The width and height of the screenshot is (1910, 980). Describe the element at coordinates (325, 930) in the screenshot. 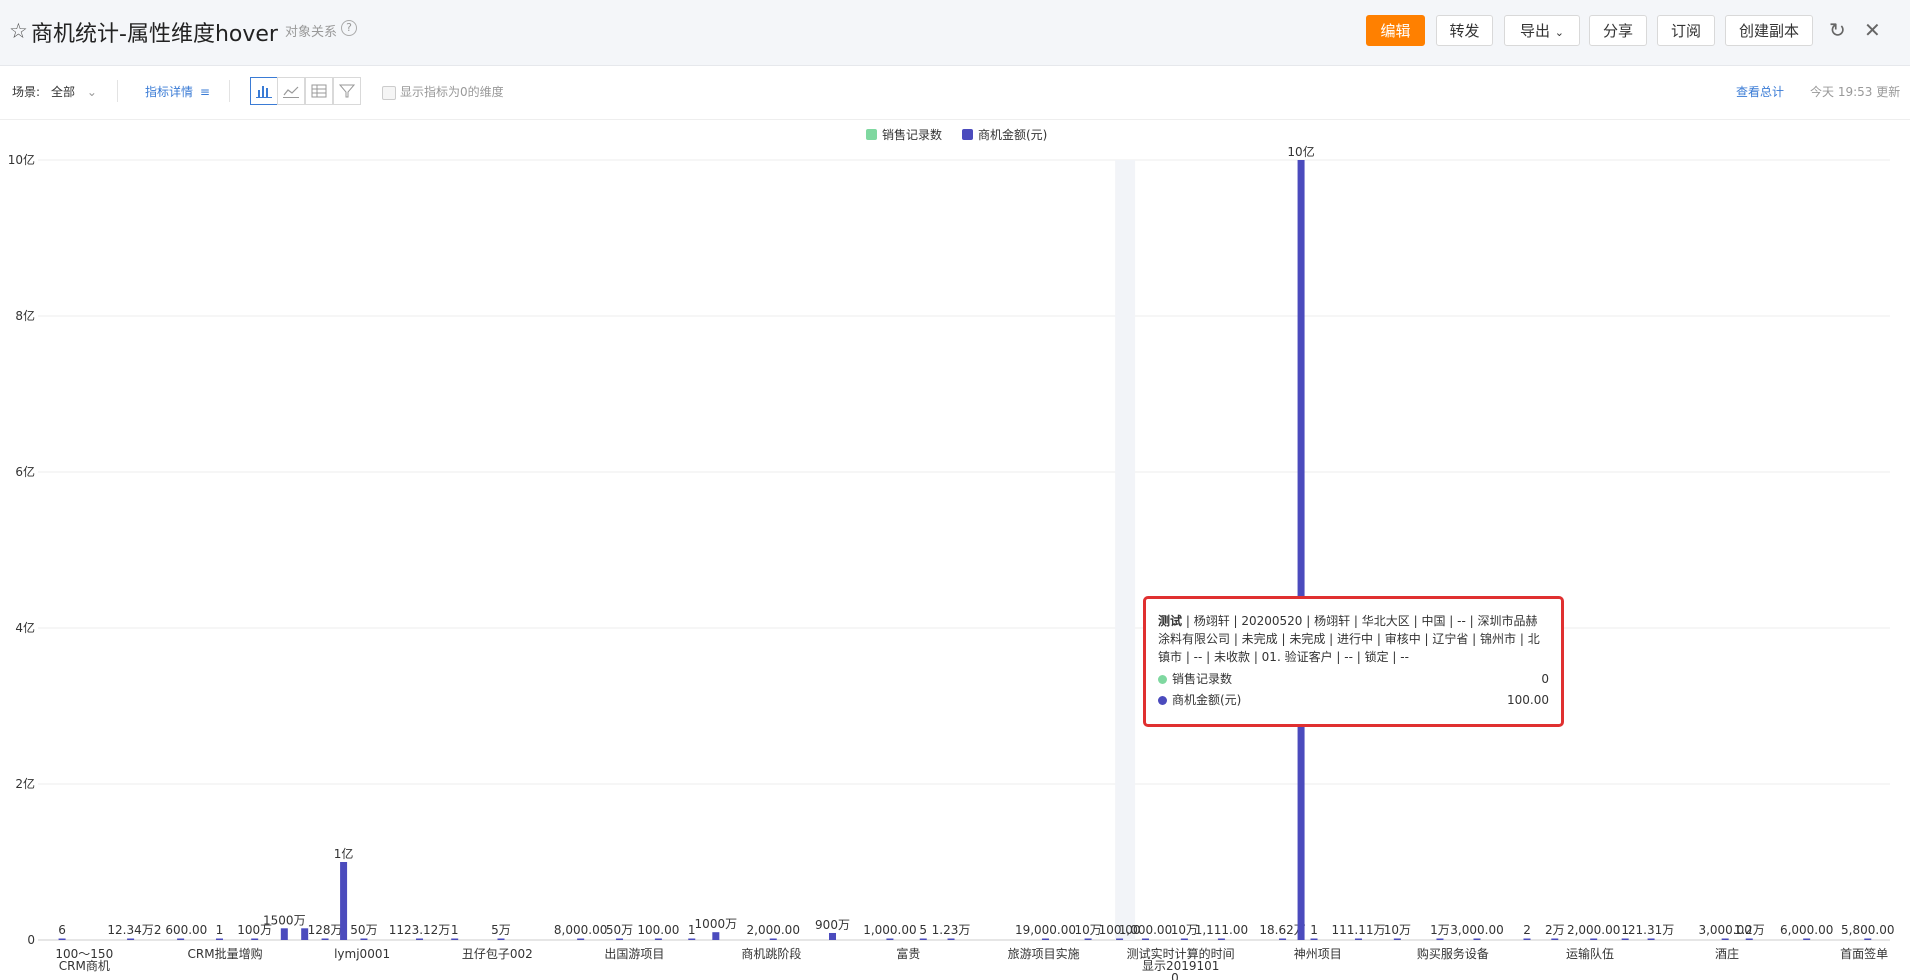

I see `bar-value-label: 128万` at that location.